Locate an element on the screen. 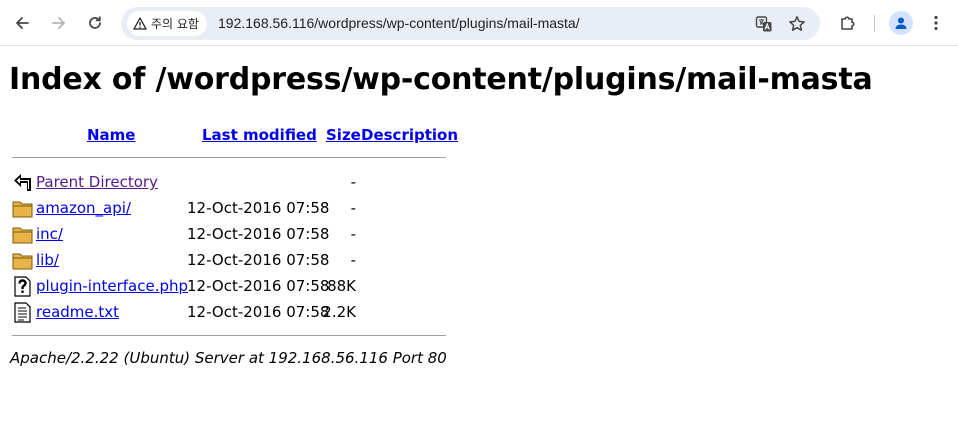 This screenshot has width=958, height=423. file-size: 88K is located at coordinates (341, 286).